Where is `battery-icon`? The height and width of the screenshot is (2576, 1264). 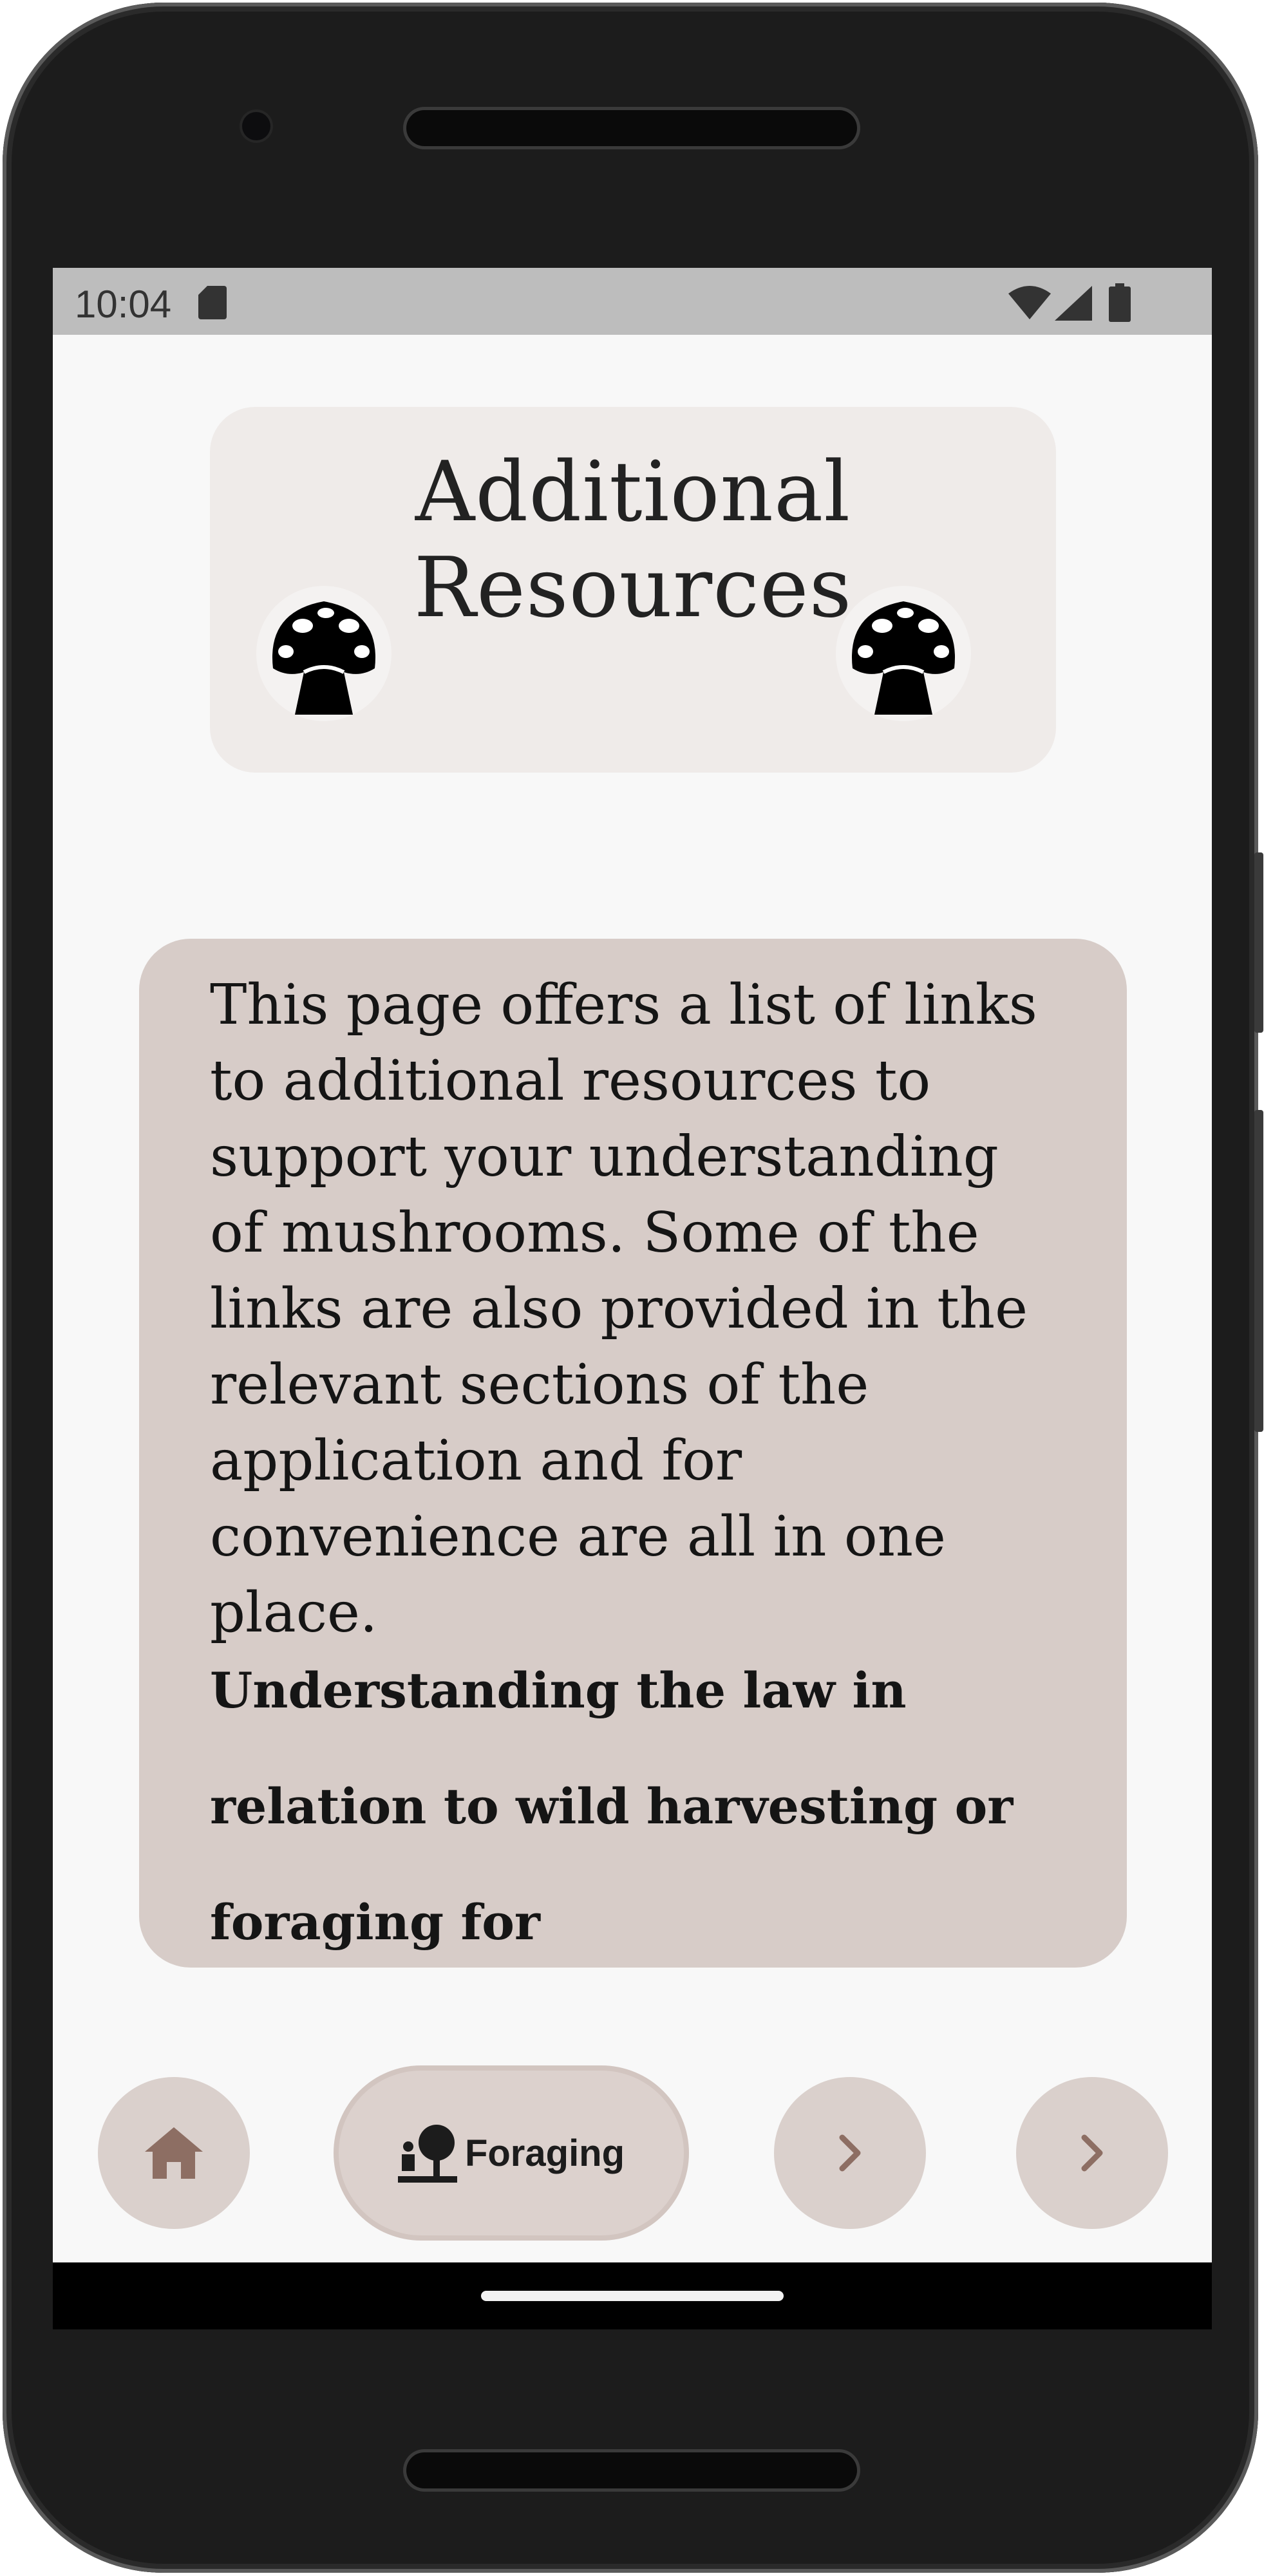 battery-icon is located at coordinates (1120, 302).